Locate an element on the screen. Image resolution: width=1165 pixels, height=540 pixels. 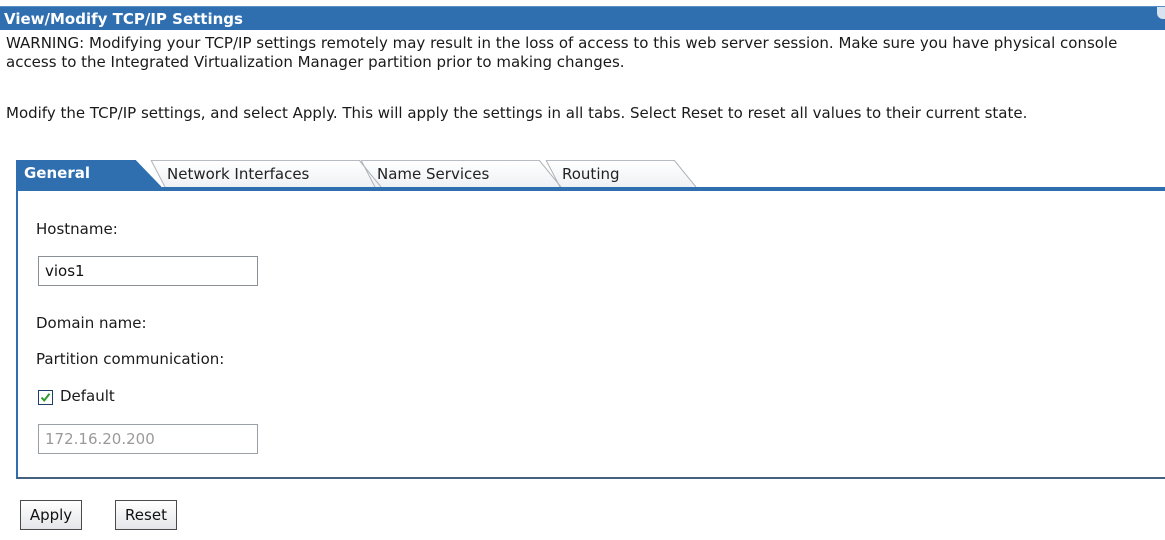
window-title-bar: View/Modify TCP/IP Settings is located at coordinates (582, 18).